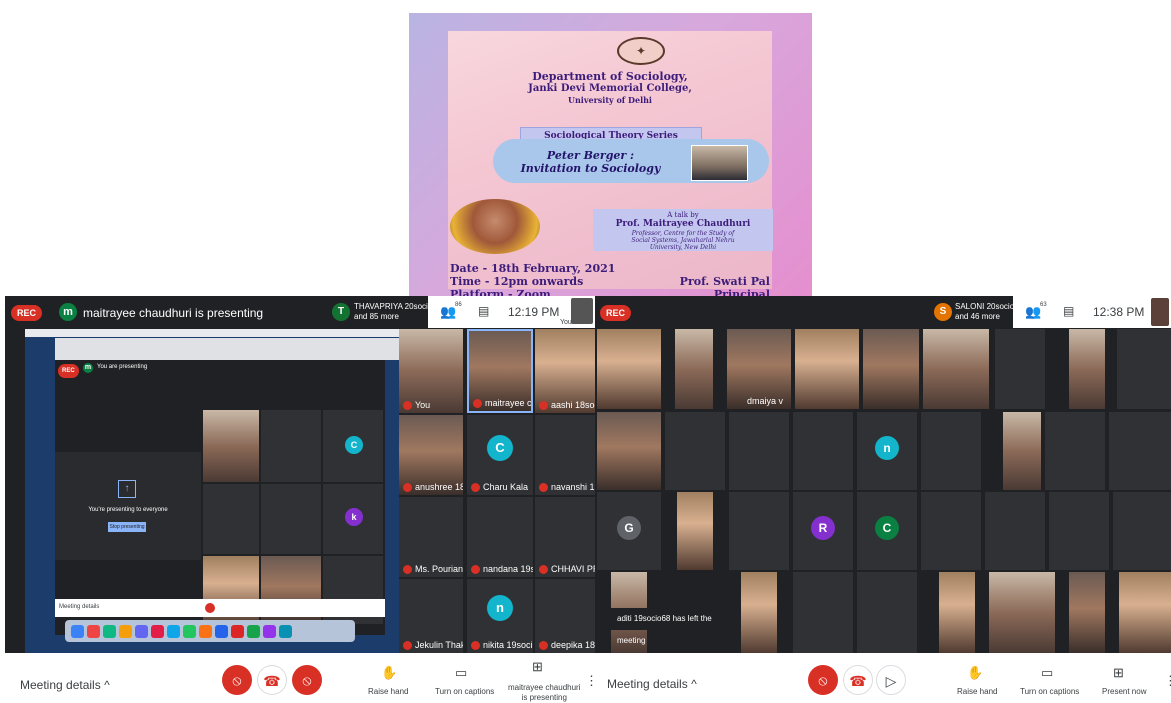  What do you see at coordinates (210, 608) in the screenshot?
I see `inner-hangup` at bounding box center [210, 608].